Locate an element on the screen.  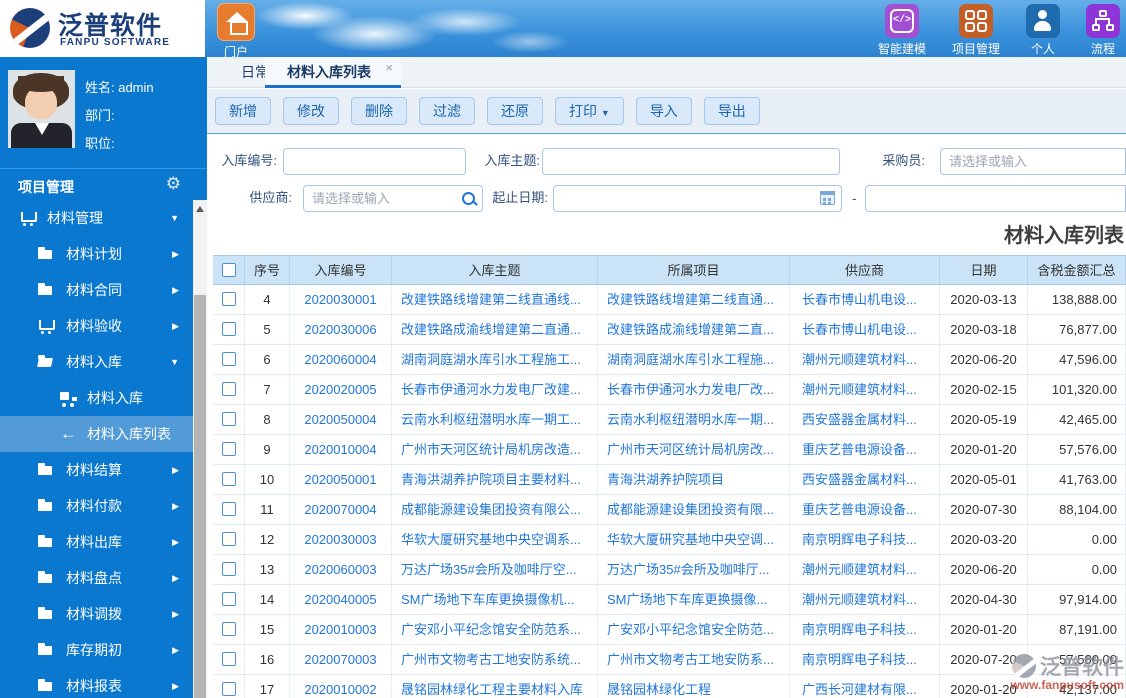
cell-storage-code-link: 2020060004 is located at coordinates (341, 359).